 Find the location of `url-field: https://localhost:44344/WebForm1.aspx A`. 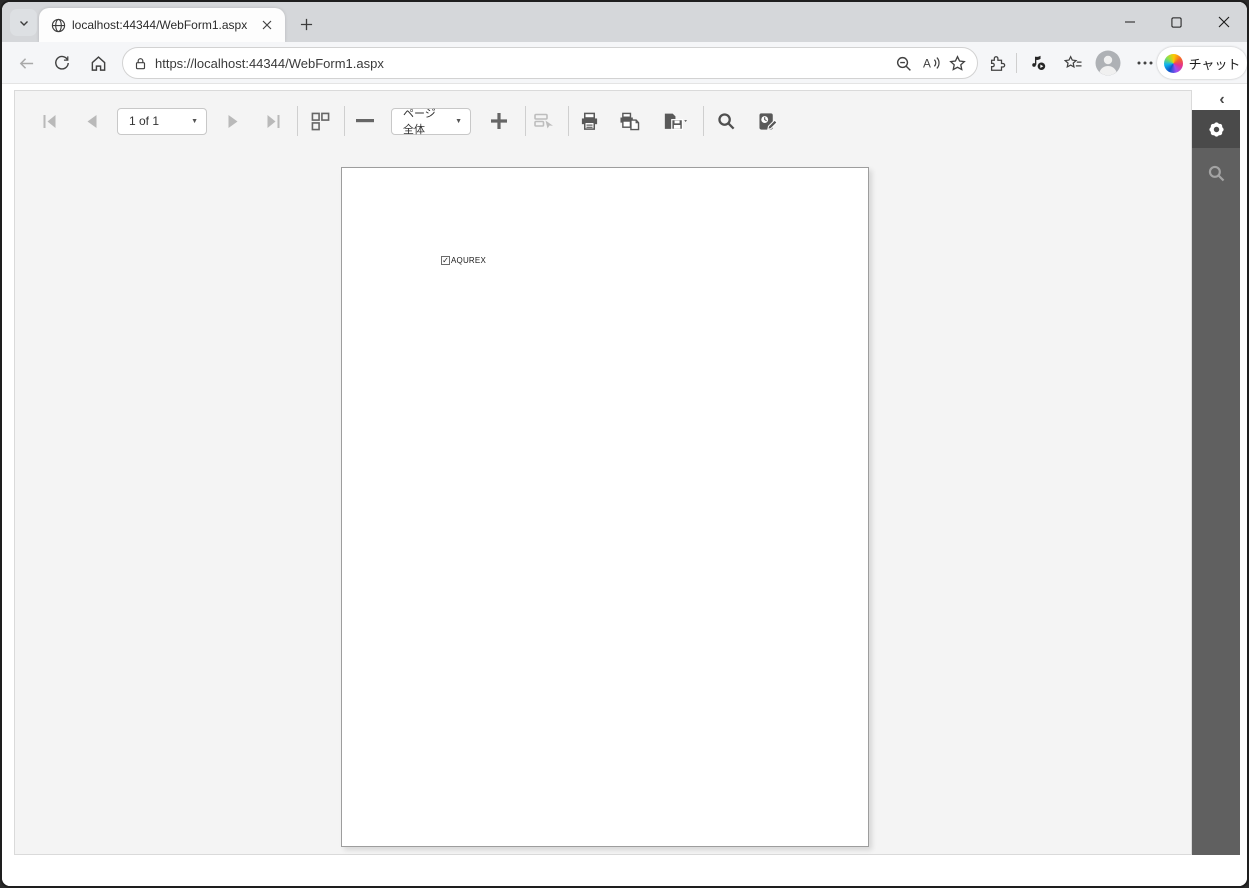

url-field: https://localhost:44344/WebForm1.aspx A is located at coordinates (550, 63).